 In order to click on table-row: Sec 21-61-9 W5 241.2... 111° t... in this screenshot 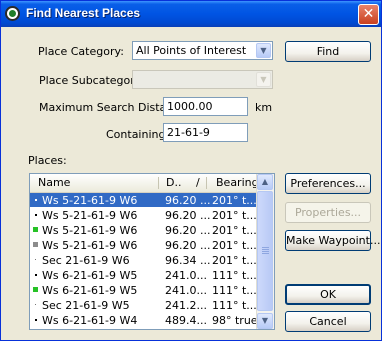, I will do `click(144, 305)`.